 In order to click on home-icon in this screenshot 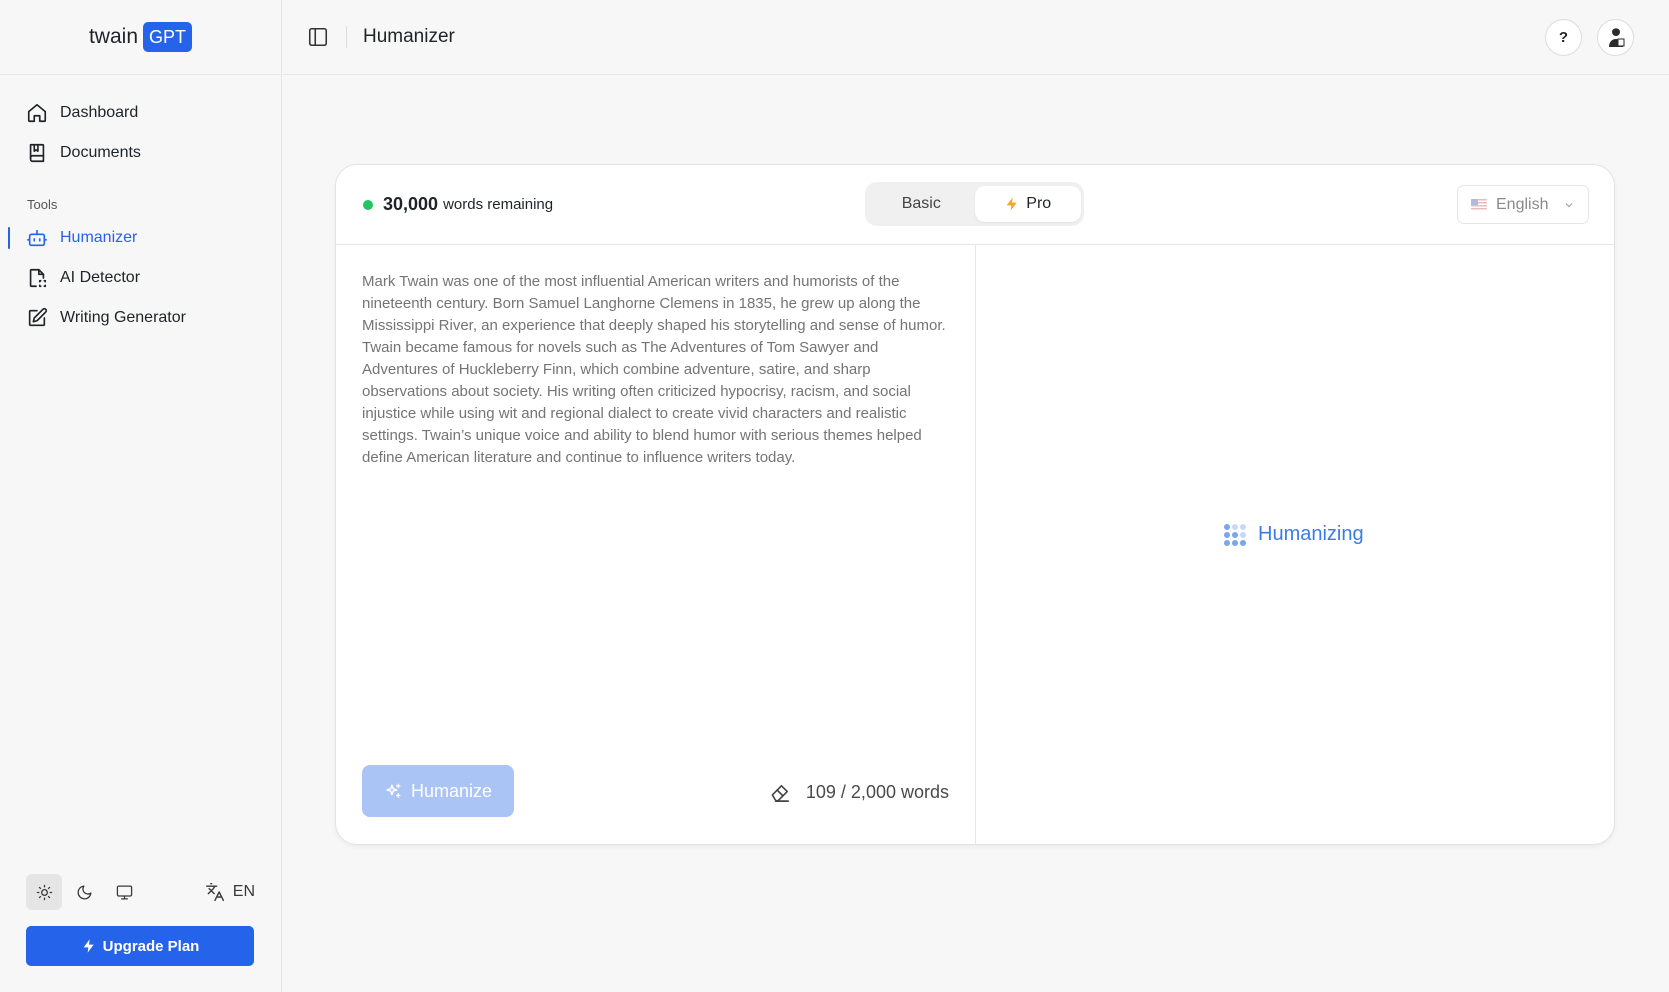, I will do `click(37, 113)`.